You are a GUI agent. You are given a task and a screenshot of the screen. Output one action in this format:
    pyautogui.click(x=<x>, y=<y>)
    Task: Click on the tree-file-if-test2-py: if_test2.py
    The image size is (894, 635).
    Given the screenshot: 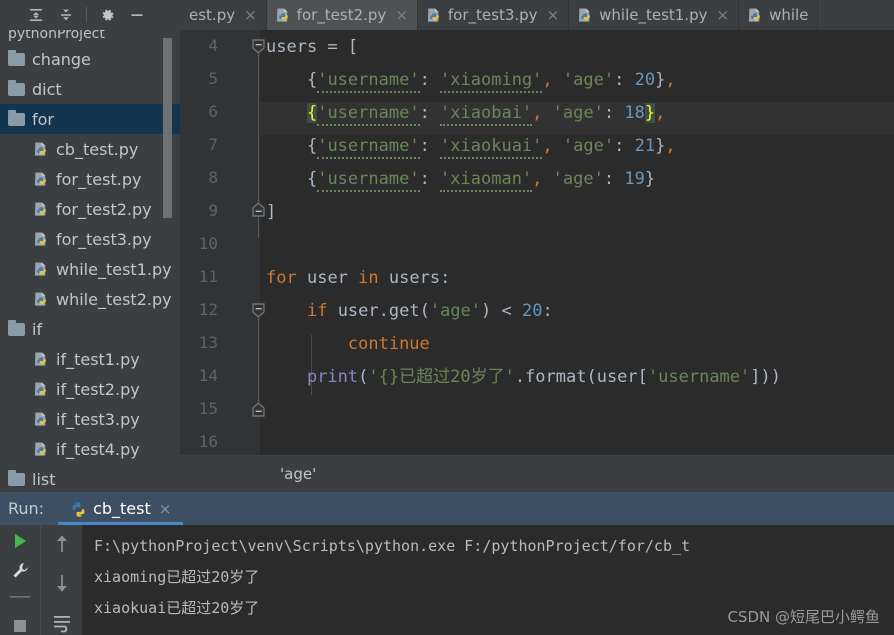 What is the action you would take?
    pyautogui.click(x=90, y=389)
    